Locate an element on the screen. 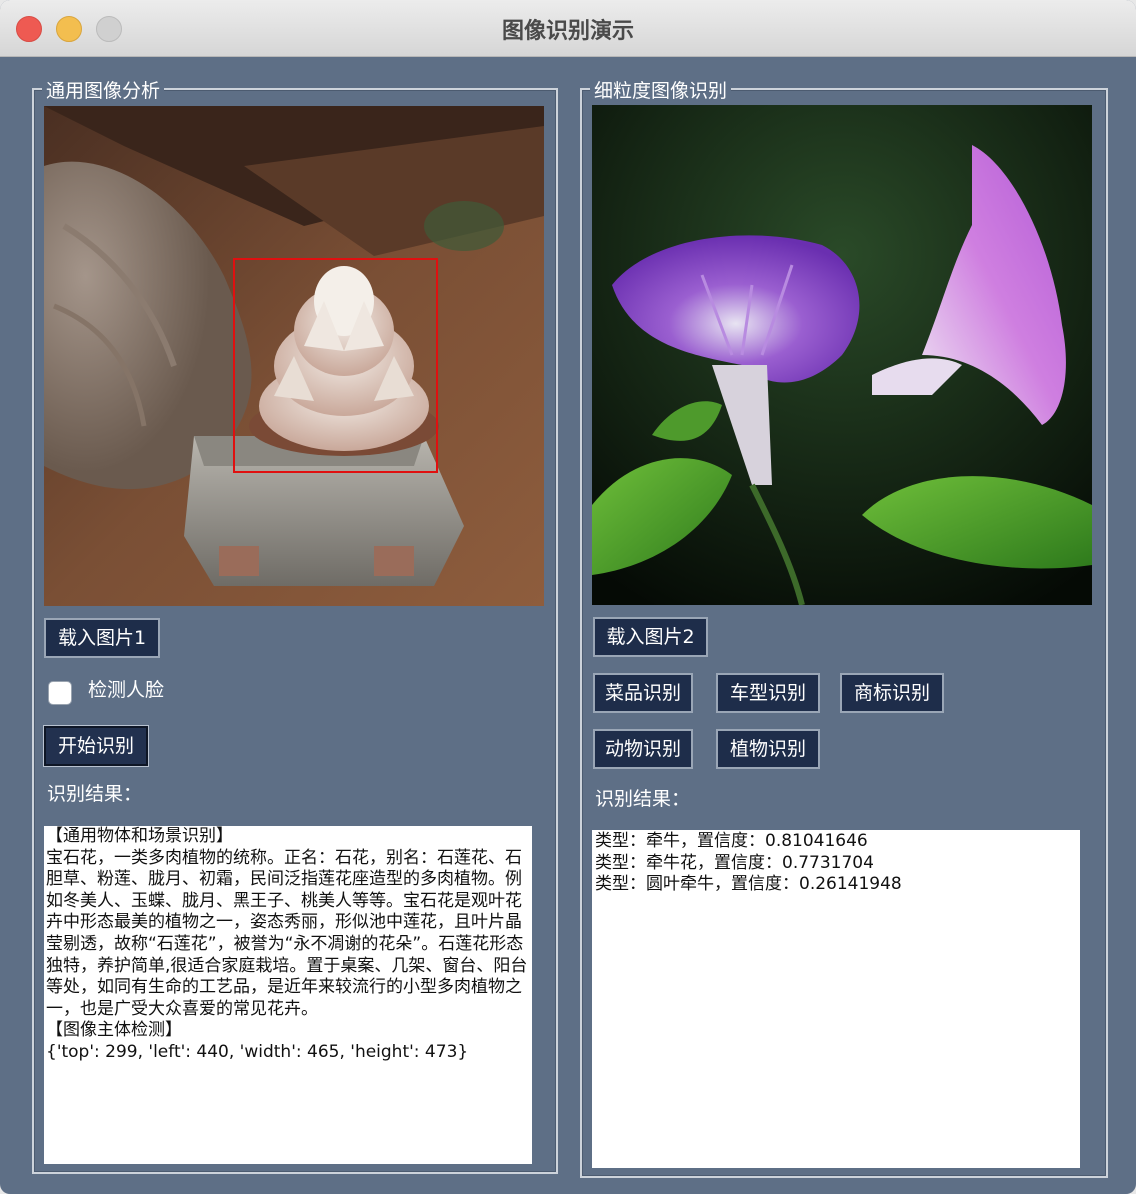 This screenshot has height=1194, width=1136. right-result-label: 识别结果： is located at coordinates (643, 799).